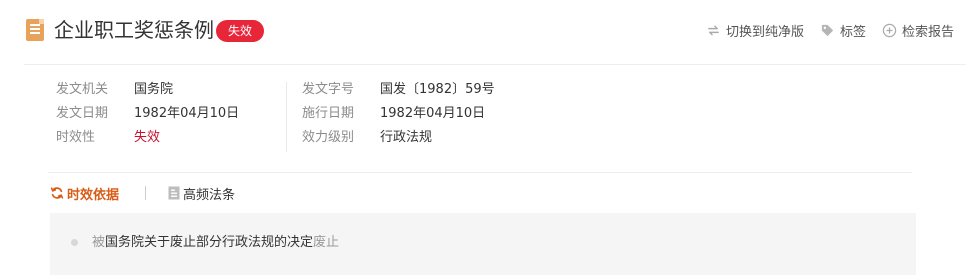  I want to click on status-badge: 失效, so click(240, 31).